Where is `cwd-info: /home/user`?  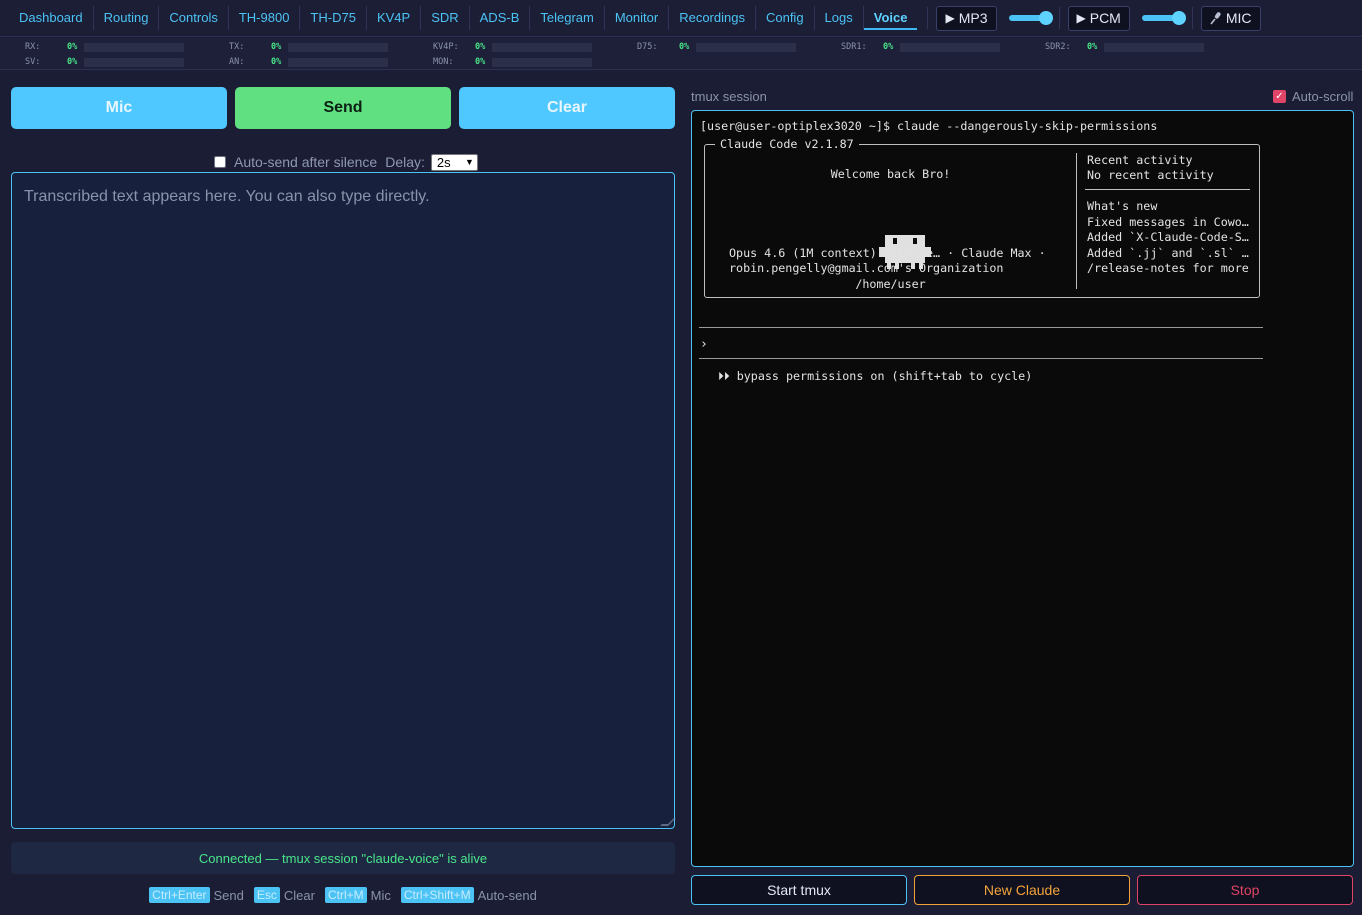 cwd-info: /home/user is located at coordinates (890, 284).